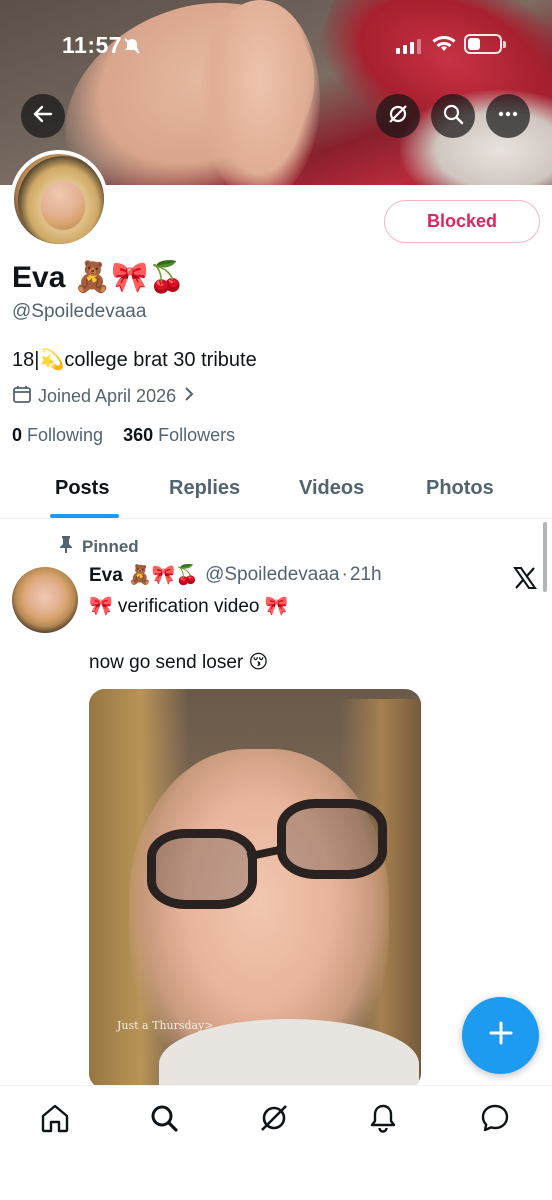 The height and width of the screenshot is (1200, 552). Describe the element at coordinates (525, 581) in the screenshot. I see `x-logo-icon` at that location.